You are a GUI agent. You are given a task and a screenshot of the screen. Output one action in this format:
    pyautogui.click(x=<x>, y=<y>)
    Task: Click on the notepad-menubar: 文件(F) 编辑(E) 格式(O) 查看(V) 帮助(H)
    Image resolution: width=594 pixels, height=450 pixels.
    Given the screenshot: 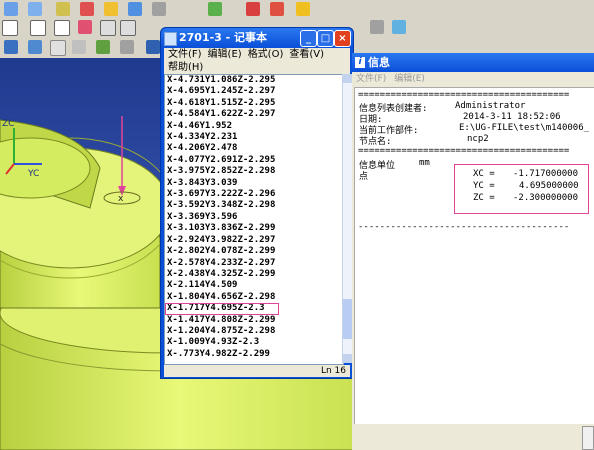 What is the action you would take?
    pyautogui.click(x=257, y=61)
    